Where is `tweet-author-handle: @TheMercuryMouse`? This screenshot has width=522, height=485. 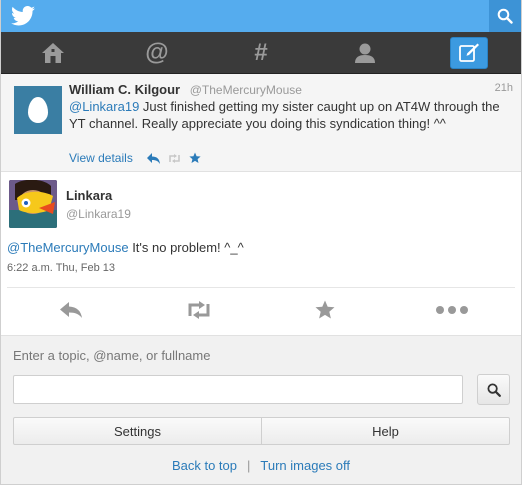 tweet-author-handle: @TheMercuryMouse is located at coordinates (245, 90).